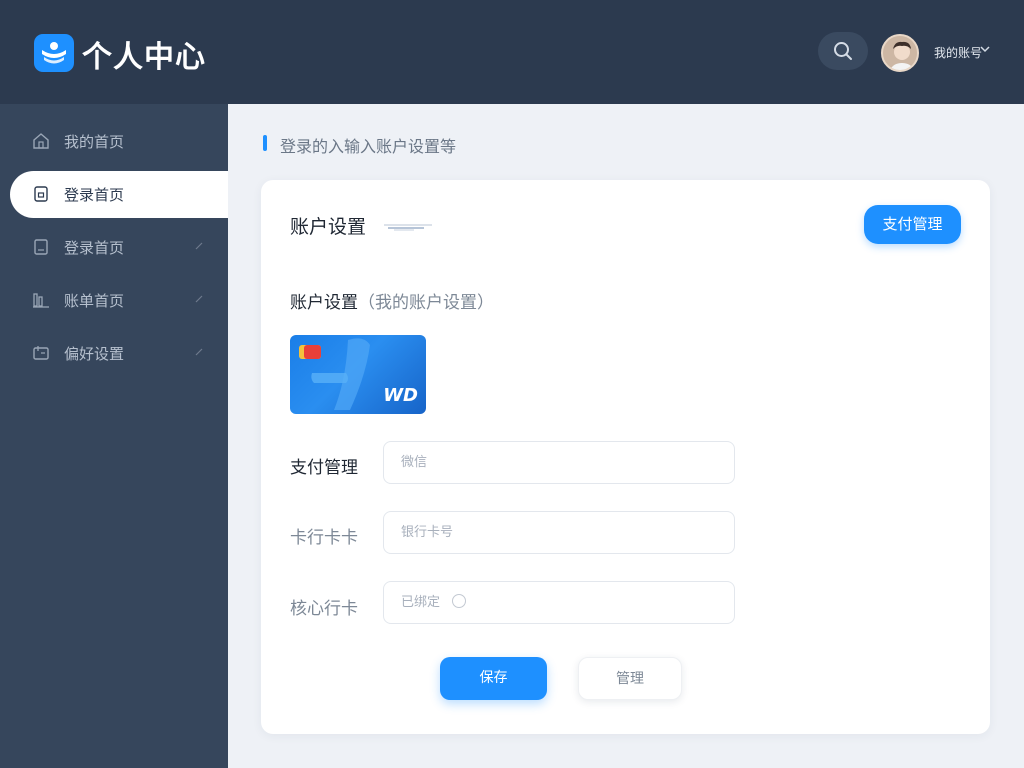  I want to click on app-title: 个人中心, so click(144, 57).